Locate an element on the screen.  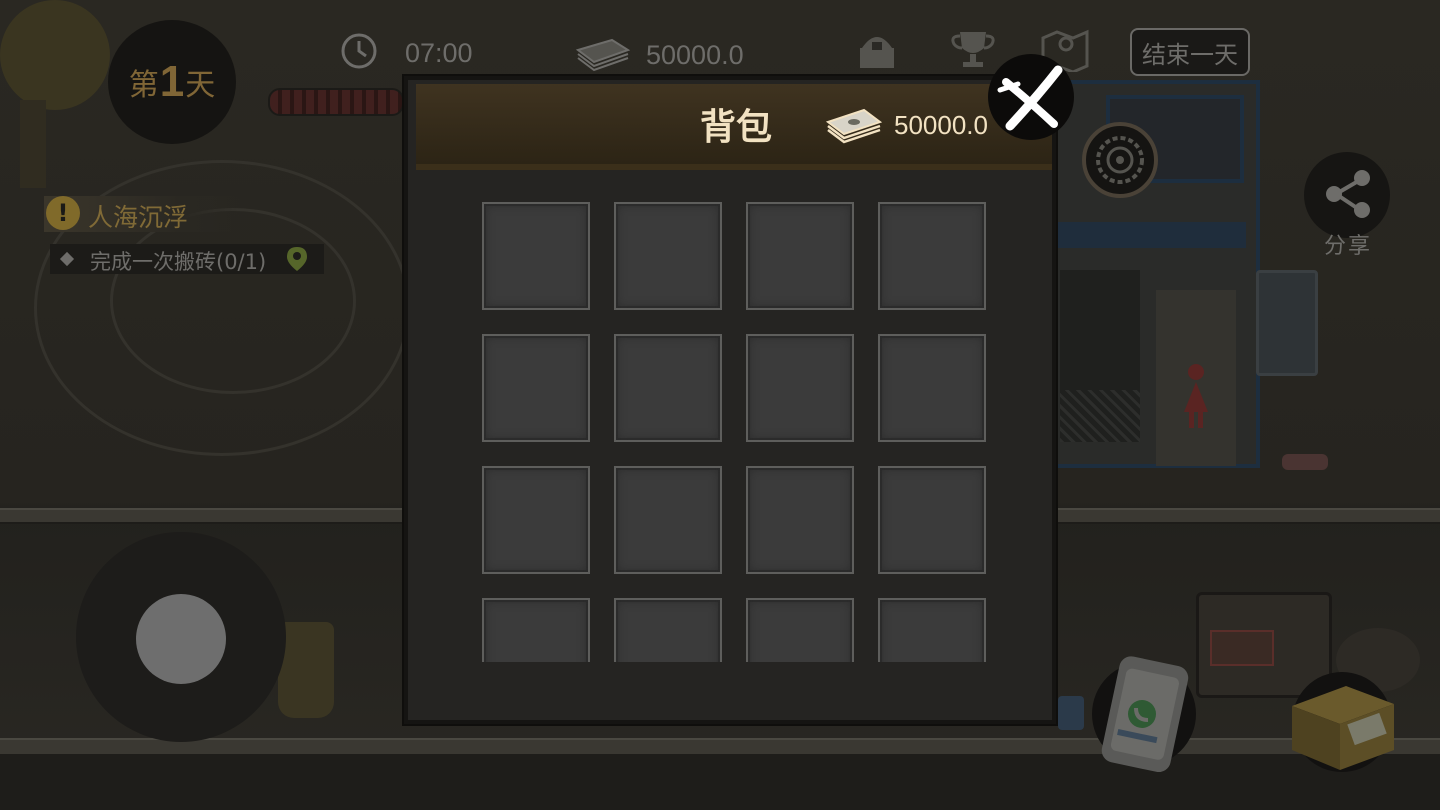
joystick-knob is located at coordinates (181, 639).